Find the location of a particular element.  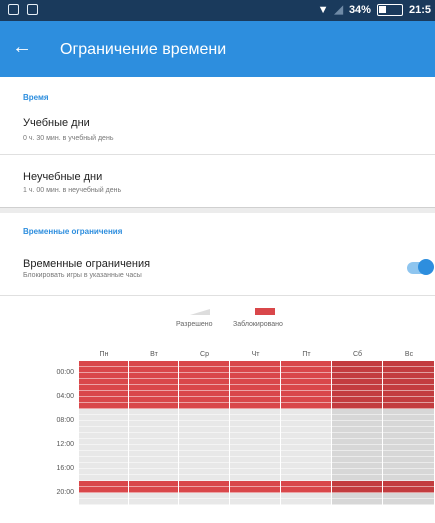

legend-allowed-label: Разрешено is located at coordinates (194, 324).